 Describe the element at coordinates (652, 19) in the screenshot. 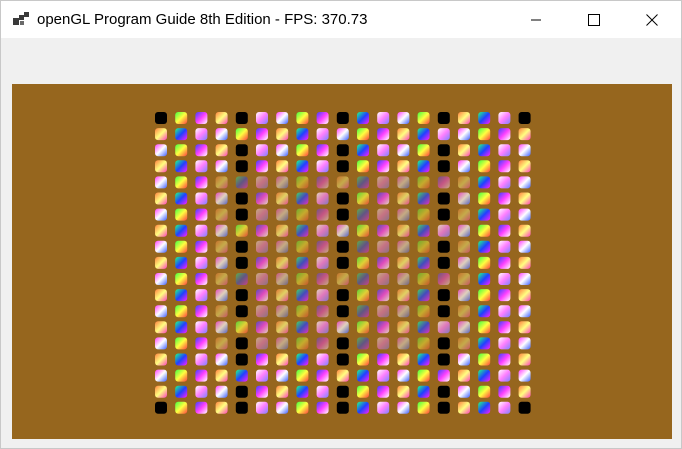

I see `close-button` at that location.